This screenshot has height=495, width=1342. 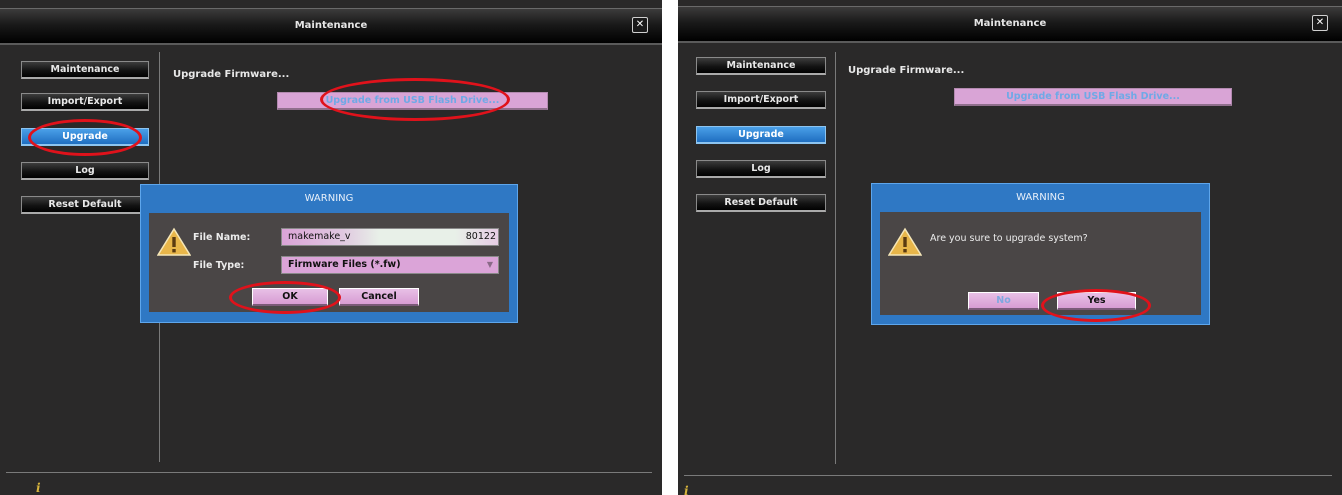 I want to click on dialog-body: File Name: makemake_v 80122 File Type, so click(x=329, y=262).